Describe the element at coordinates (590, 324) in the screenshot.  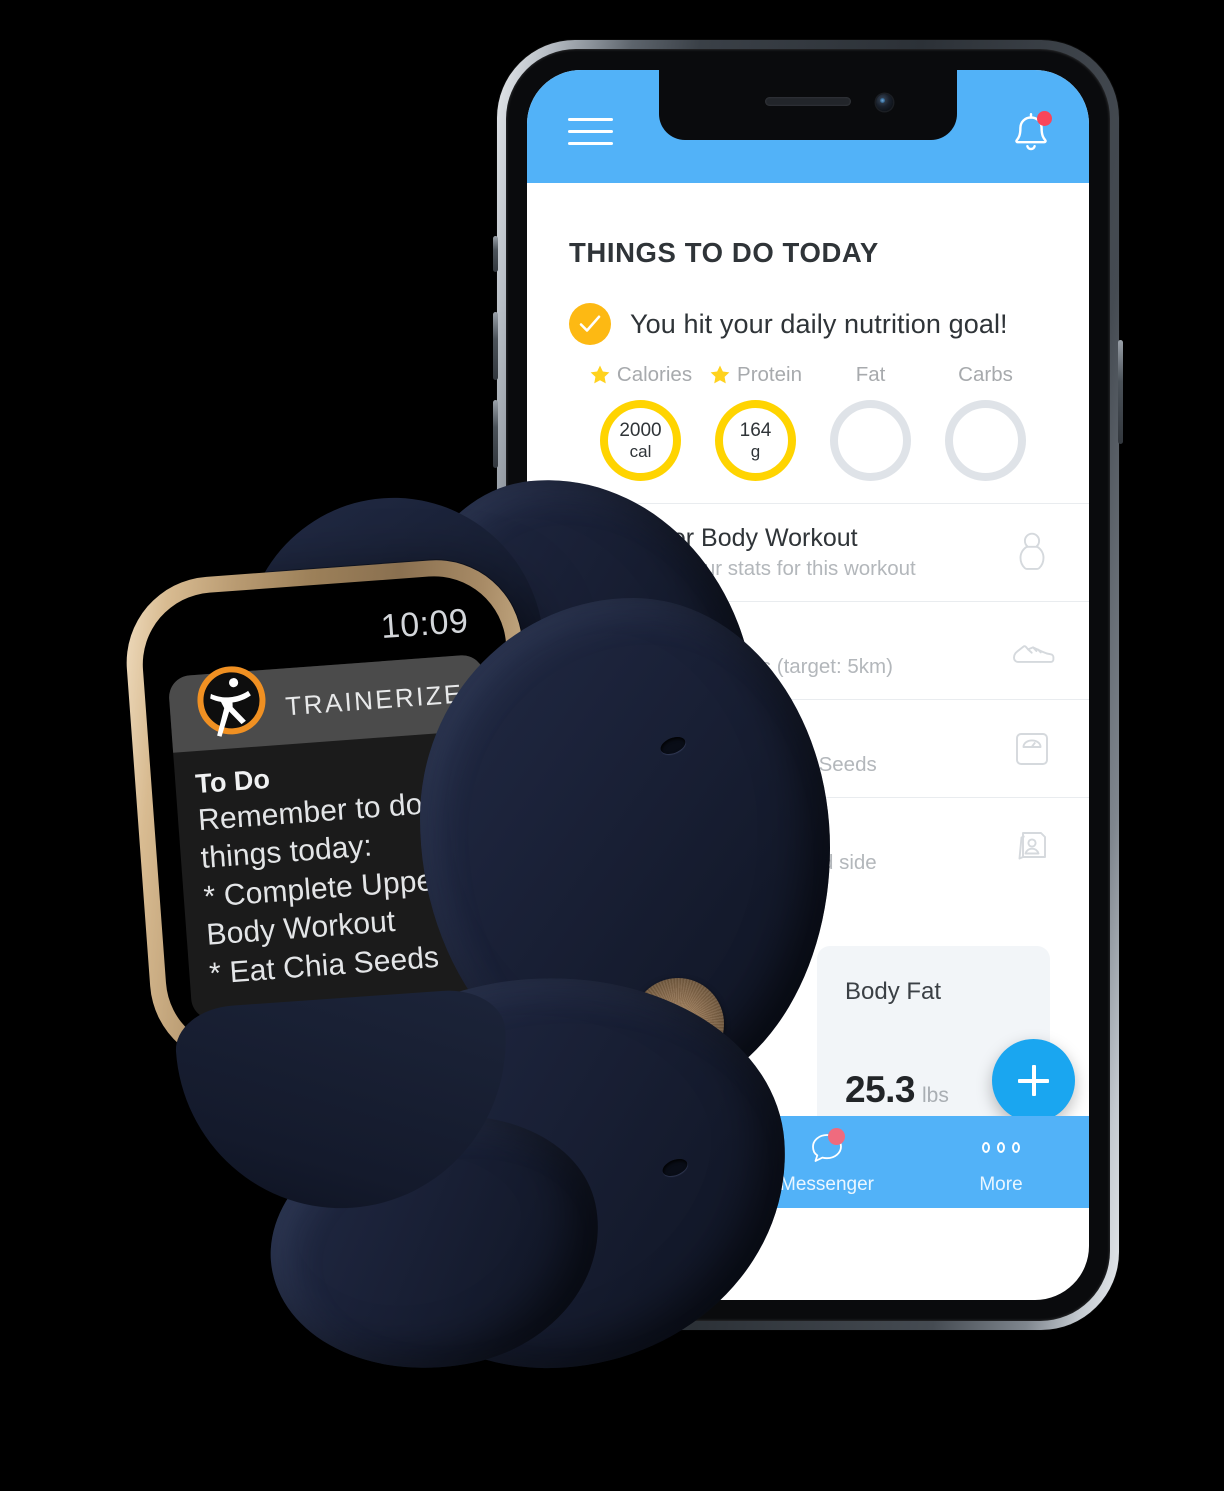
I see `check-circle-icon` at that location.